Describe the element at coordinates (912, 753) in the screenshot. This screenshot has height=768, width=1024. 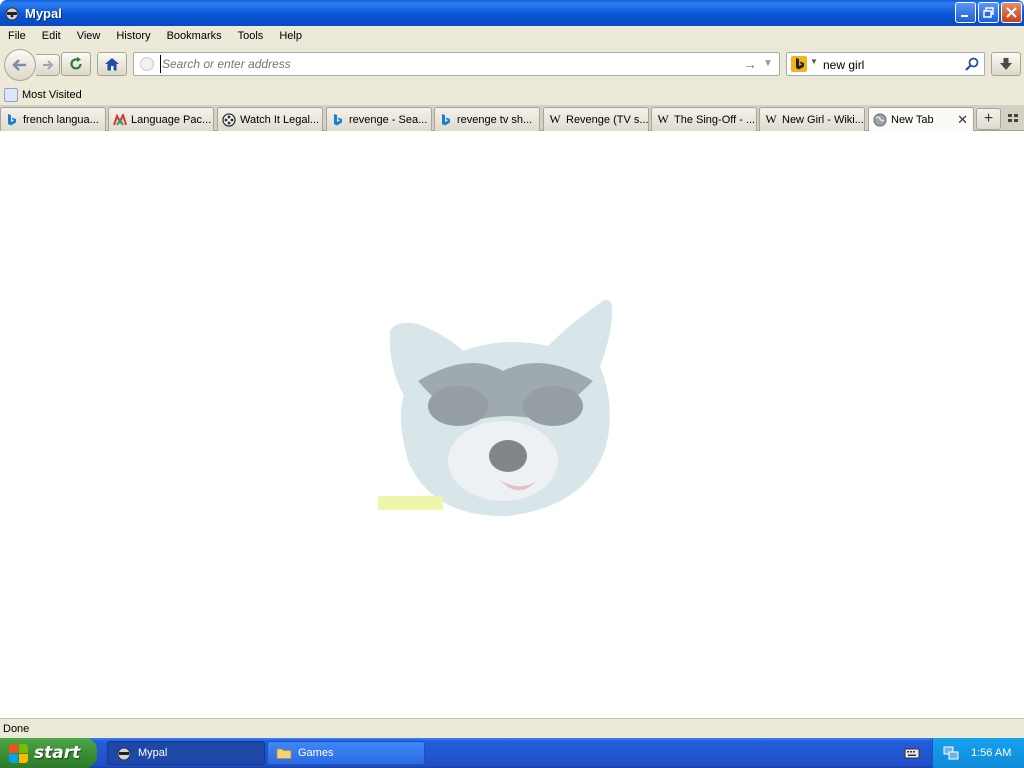
I see `keyboard-icon` at that location.